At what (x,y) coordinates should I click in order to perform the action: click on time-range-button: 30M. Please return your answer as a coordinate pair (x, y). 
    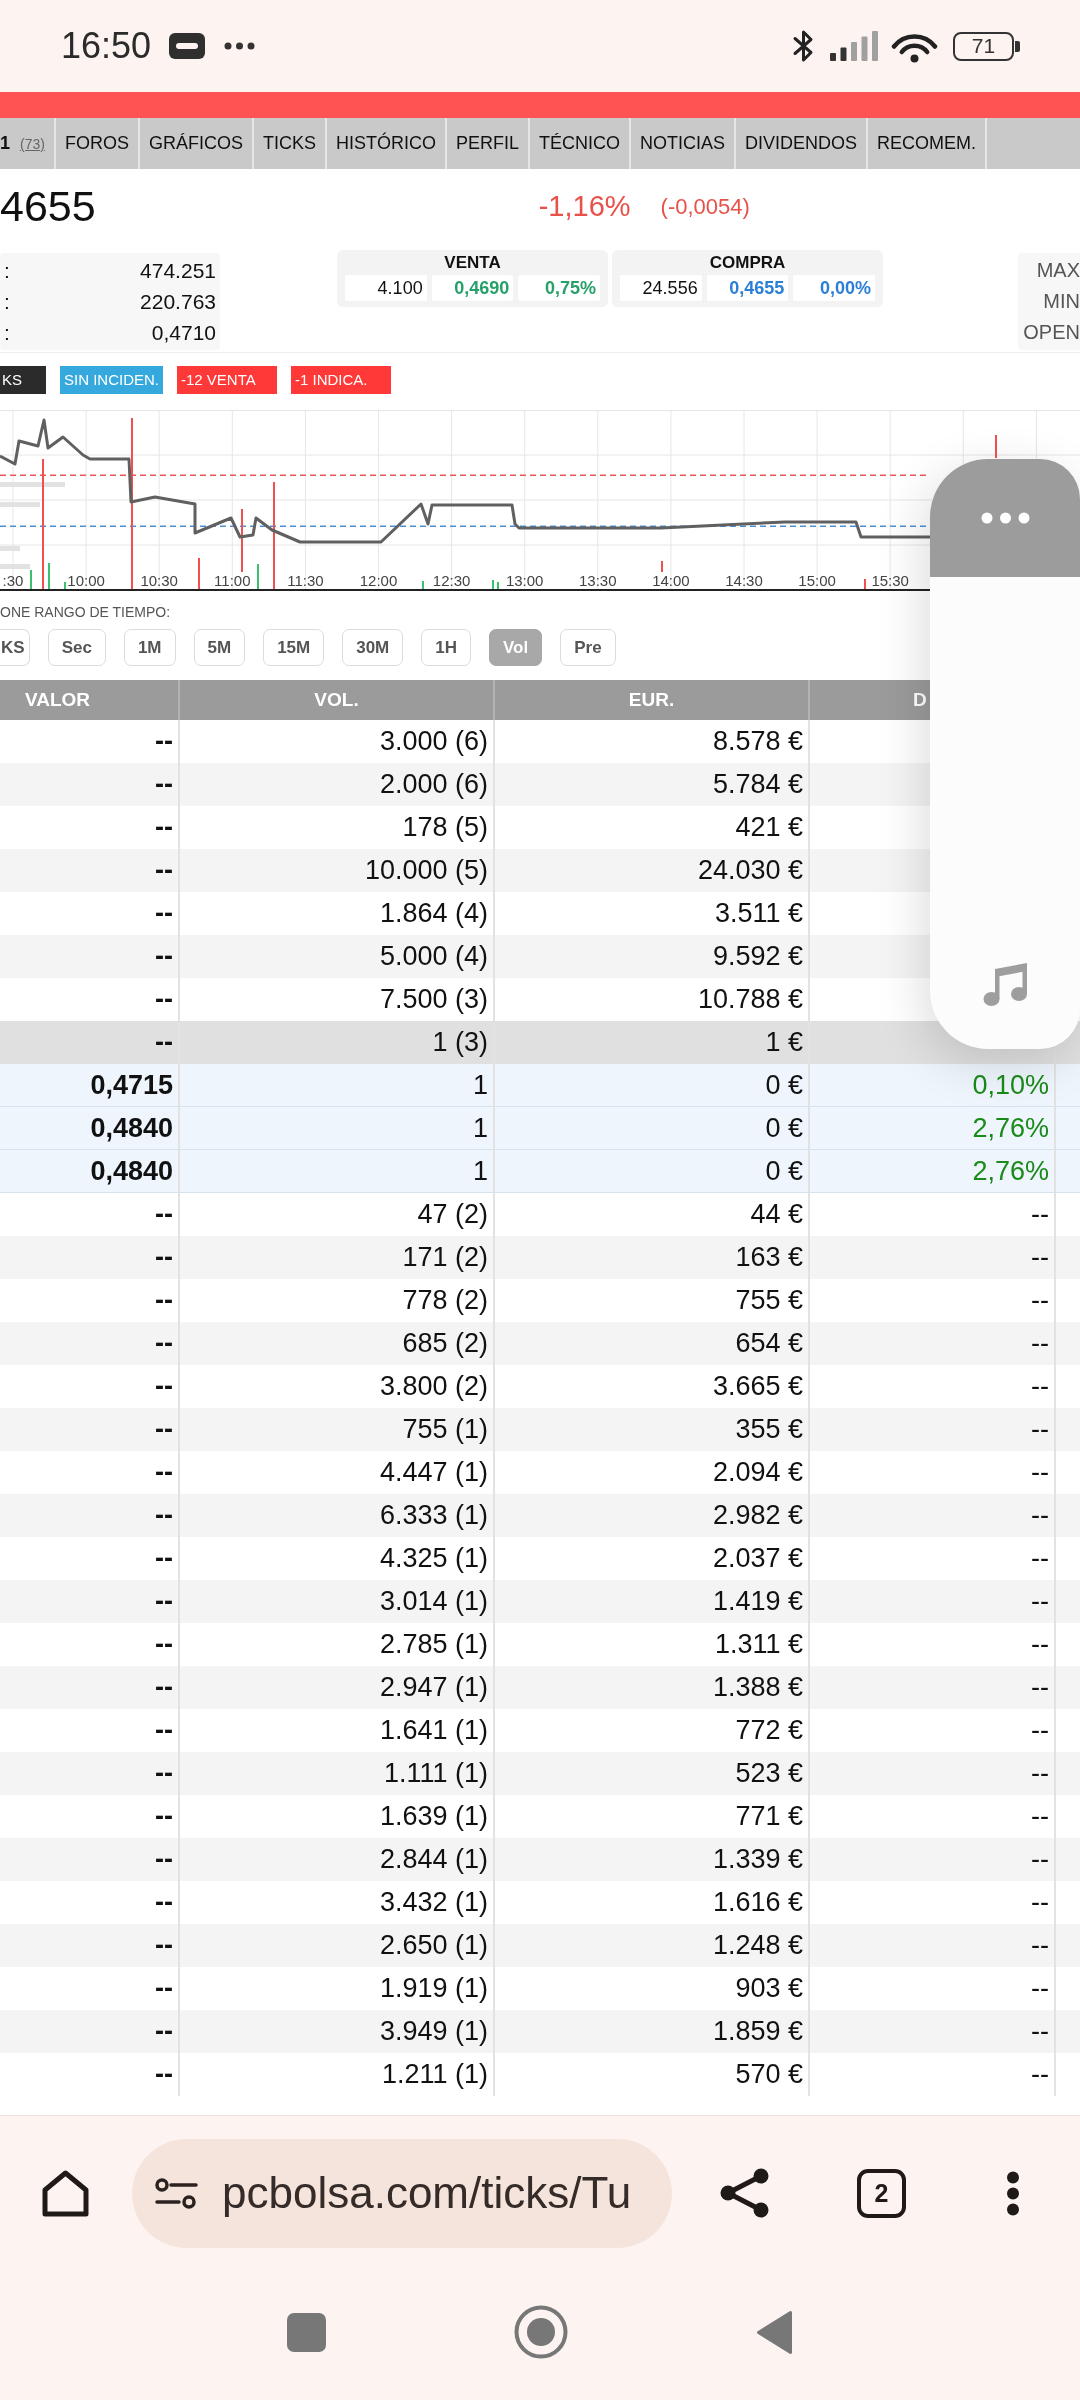
    Looking at the image, I should click on (373, 647).